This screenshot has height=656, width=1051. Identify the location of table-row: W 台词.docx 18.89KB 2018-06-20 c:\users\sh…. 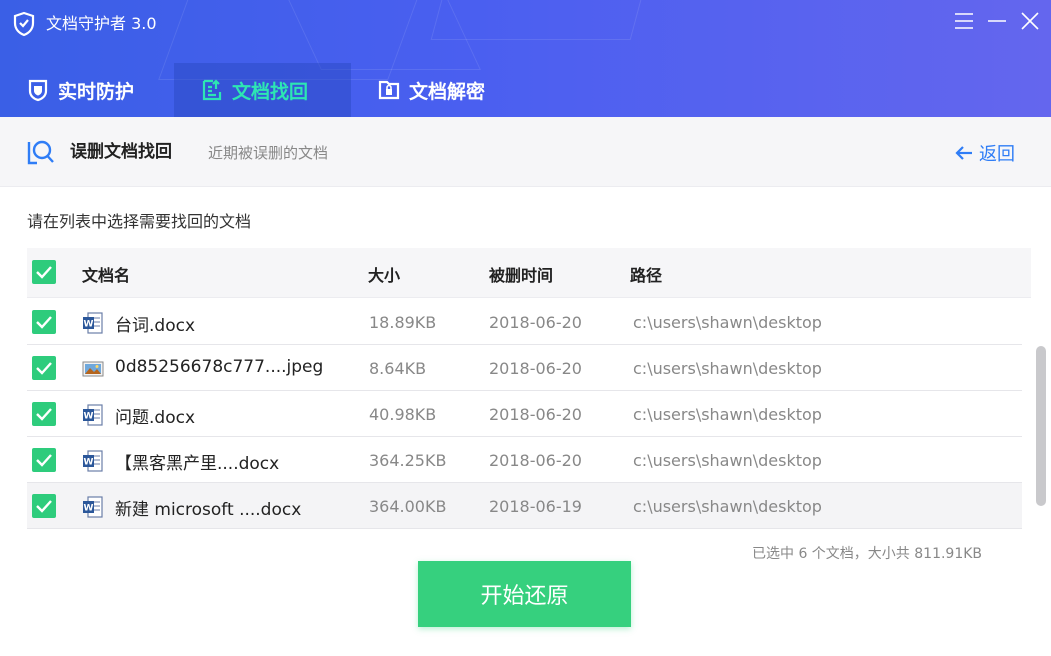
(524, 322).